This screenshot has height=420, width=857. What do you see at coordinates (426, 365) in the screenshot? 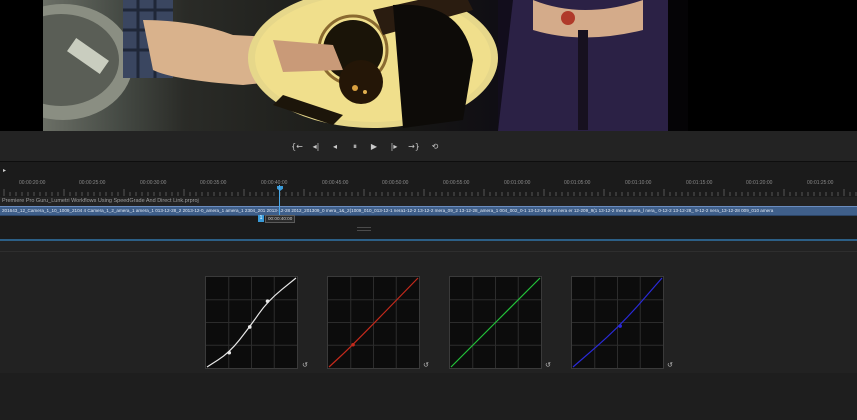
I see `reset-red-icon: ↺` at bounding box center [426, 365].